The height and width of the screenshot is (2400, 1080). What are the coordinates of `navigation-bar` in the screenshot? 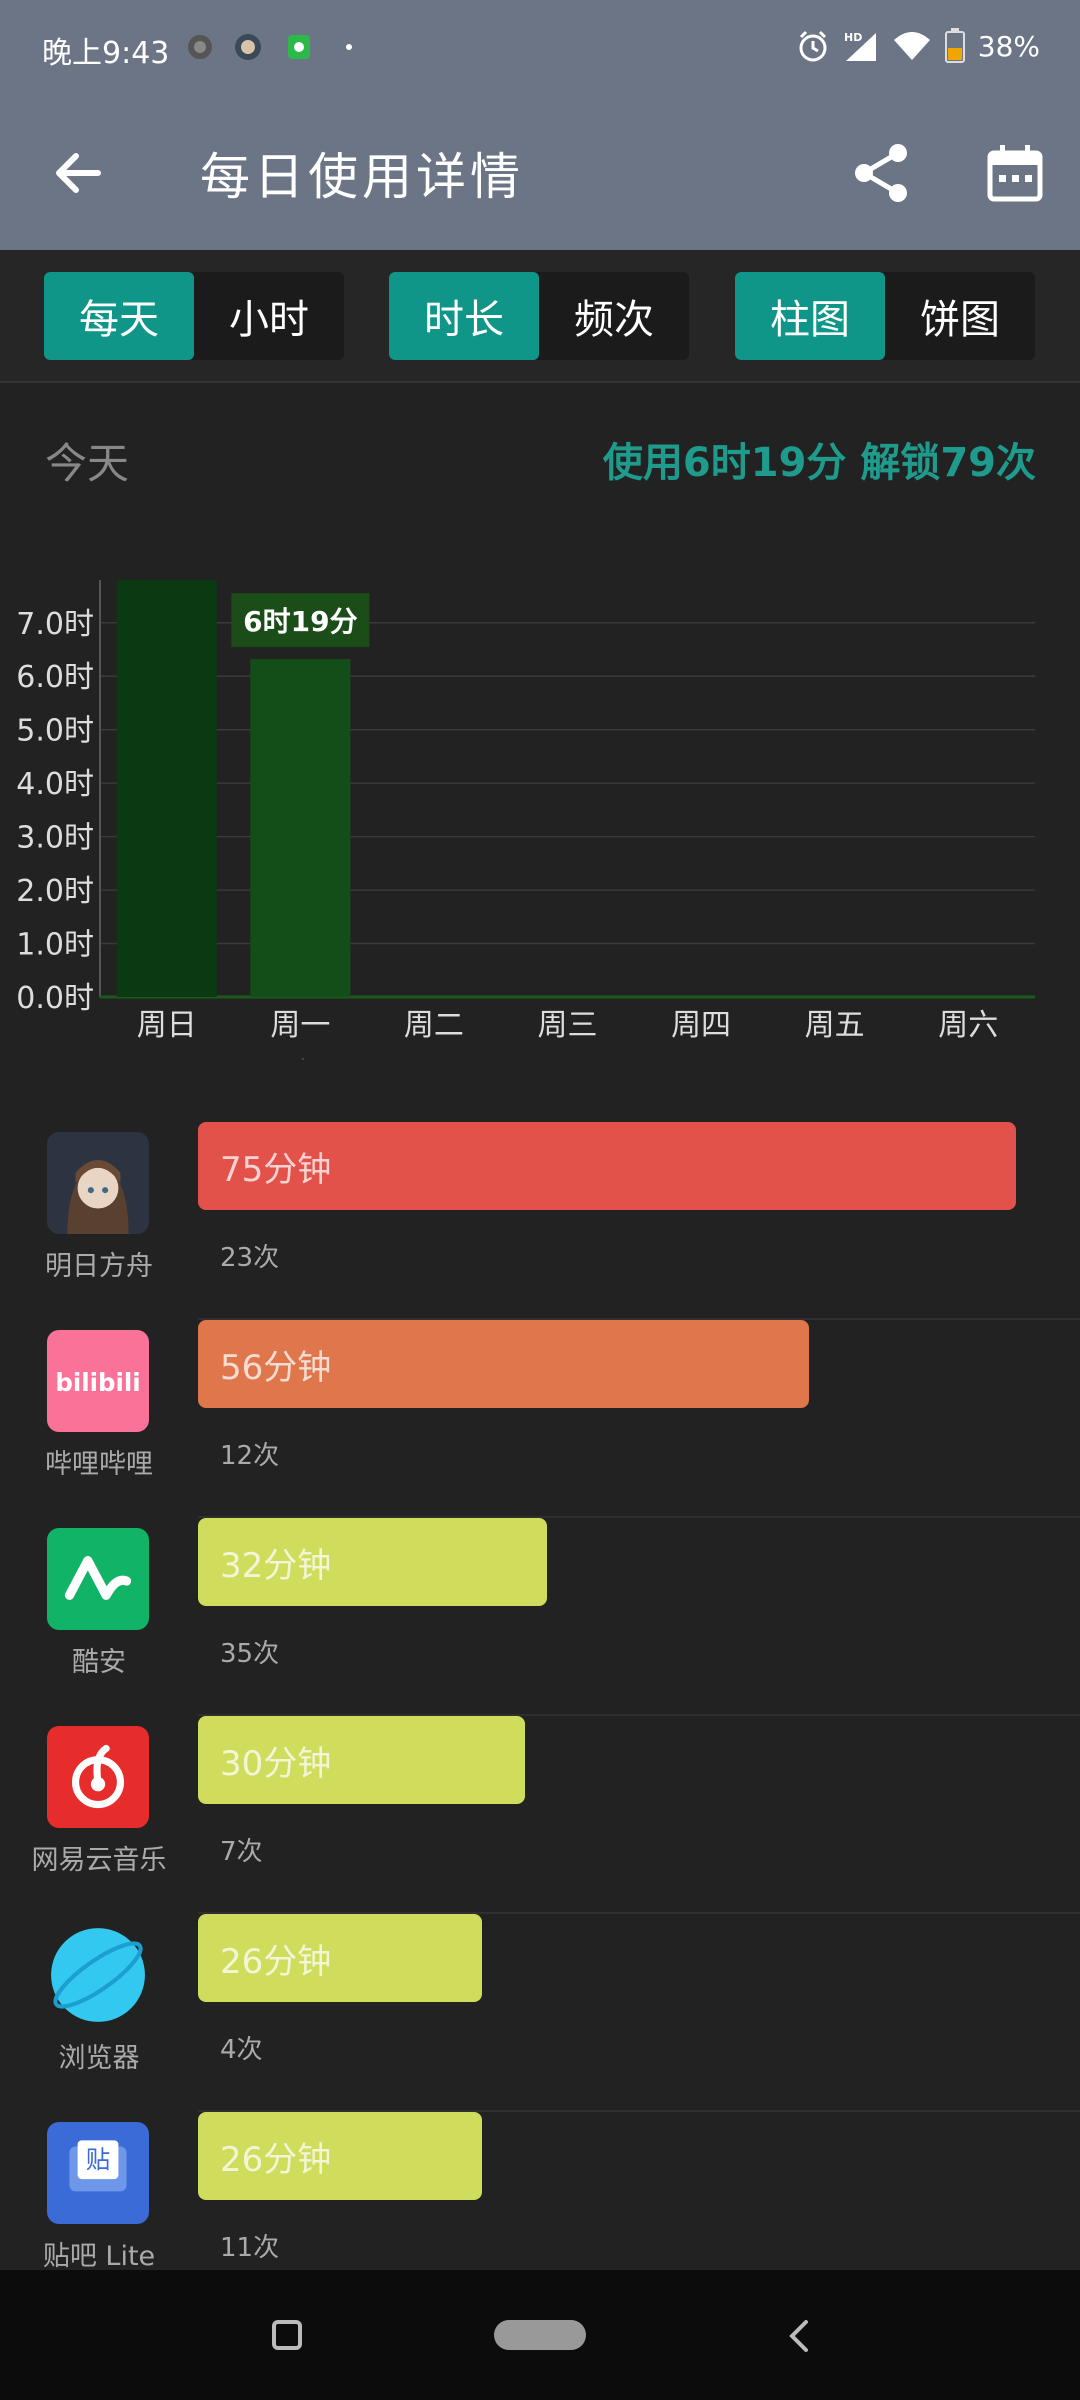 It's located at (540, 2335).